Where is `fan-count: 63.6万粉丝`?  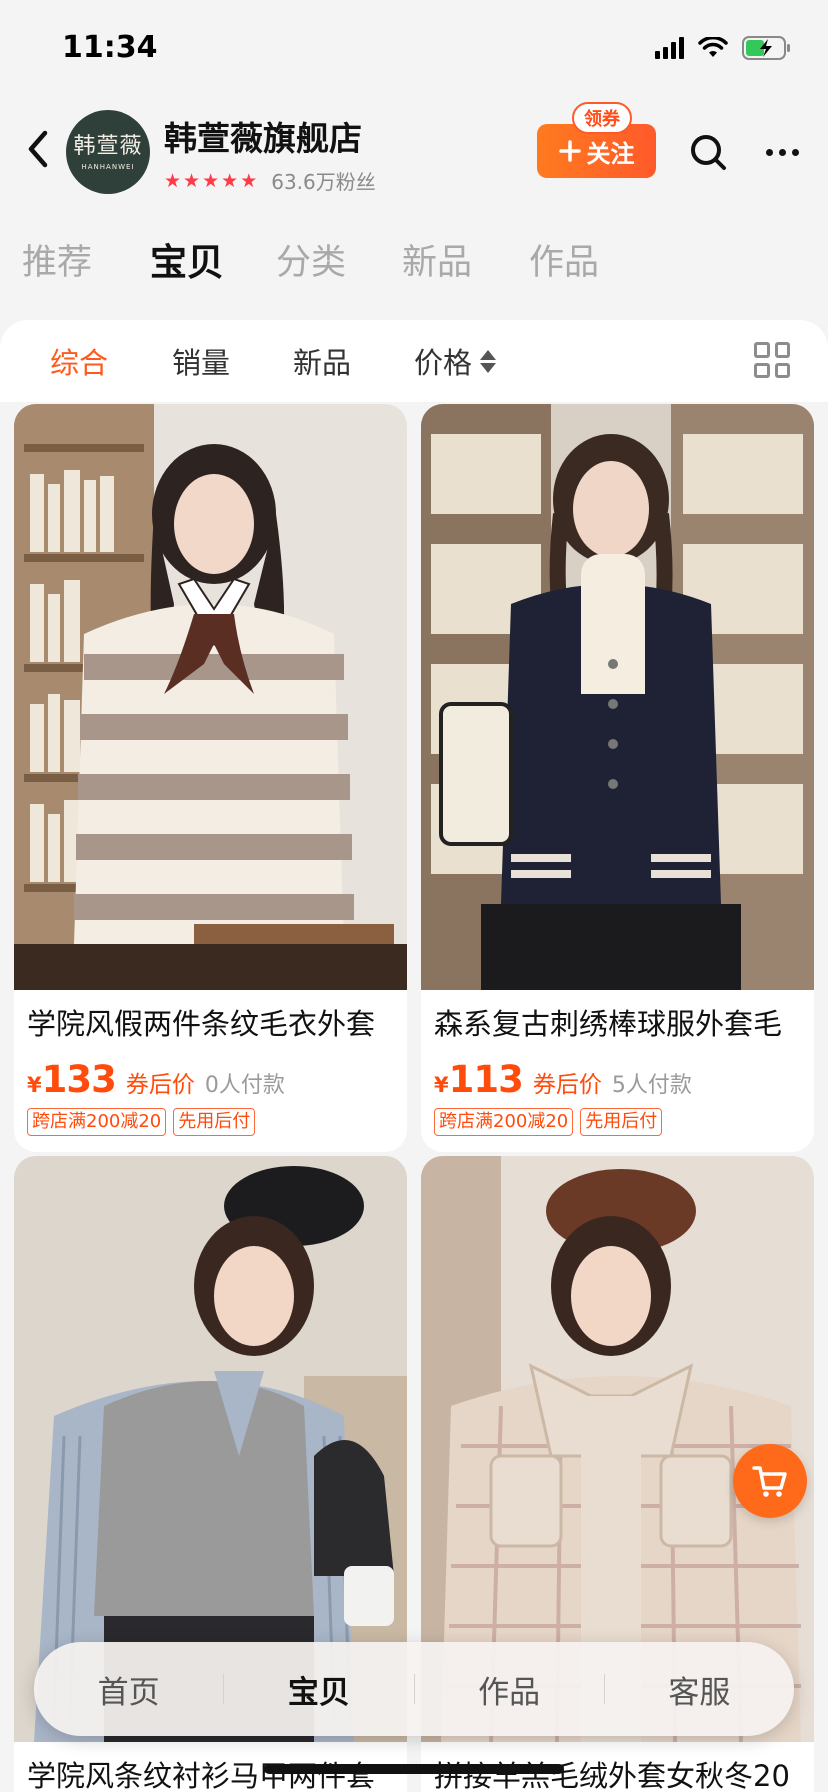 fan-count: 63.6万粉丝 is located at coordinates (323, 182).